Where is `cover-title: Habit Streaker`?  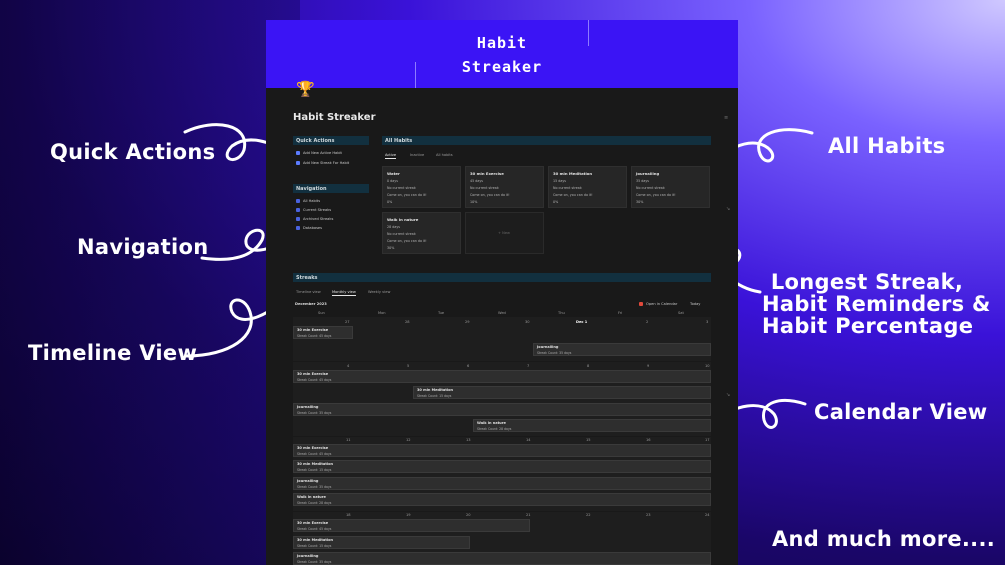 cover-title: Habit Streaker is located at coordinates (502, 55).